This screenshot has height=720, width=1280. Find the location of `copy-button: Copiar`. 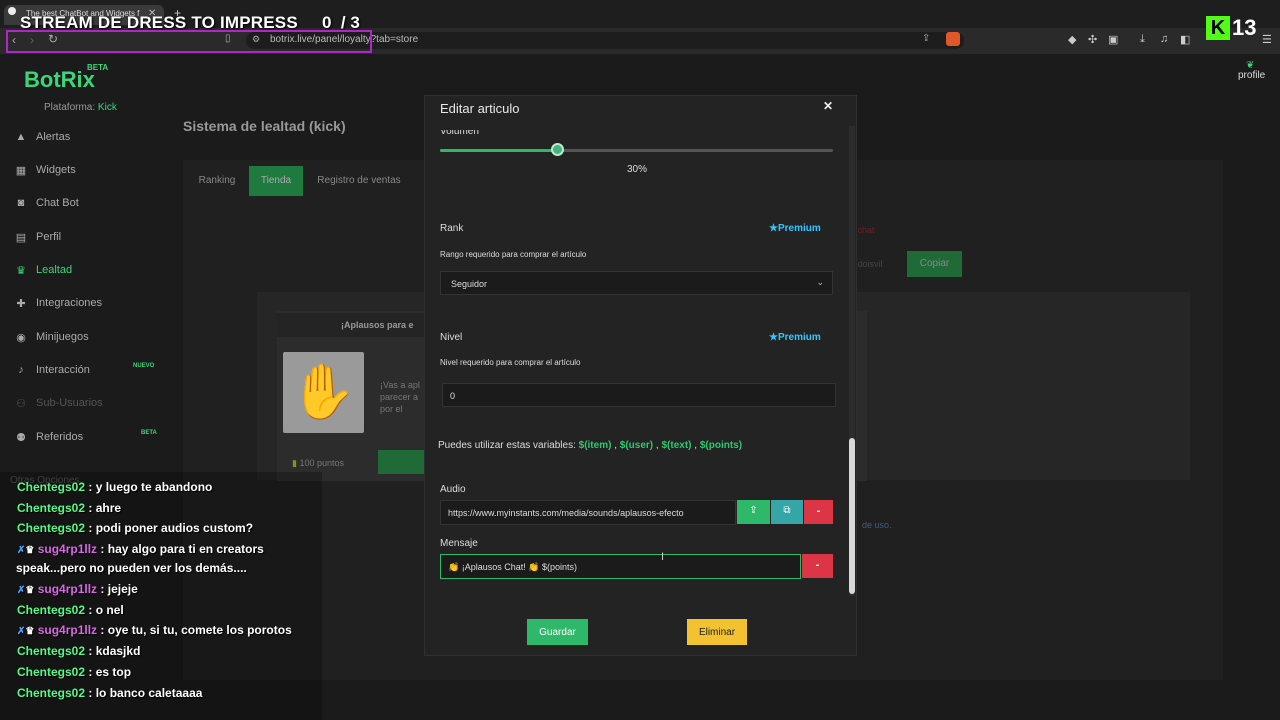

copy-button: Copiar is located at coordinates (934, 264).